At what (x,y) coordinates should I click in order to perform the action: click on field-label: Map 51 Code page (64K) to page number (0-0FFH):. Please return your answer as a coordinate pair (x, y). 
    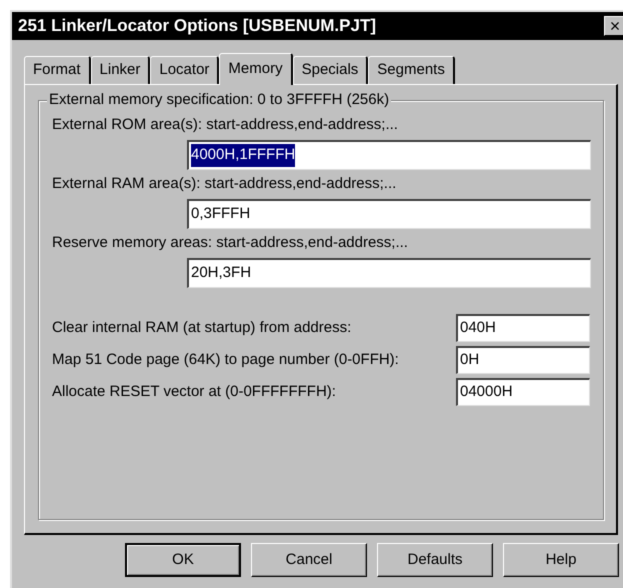
    Looking at the image, I should click on (226, 360).